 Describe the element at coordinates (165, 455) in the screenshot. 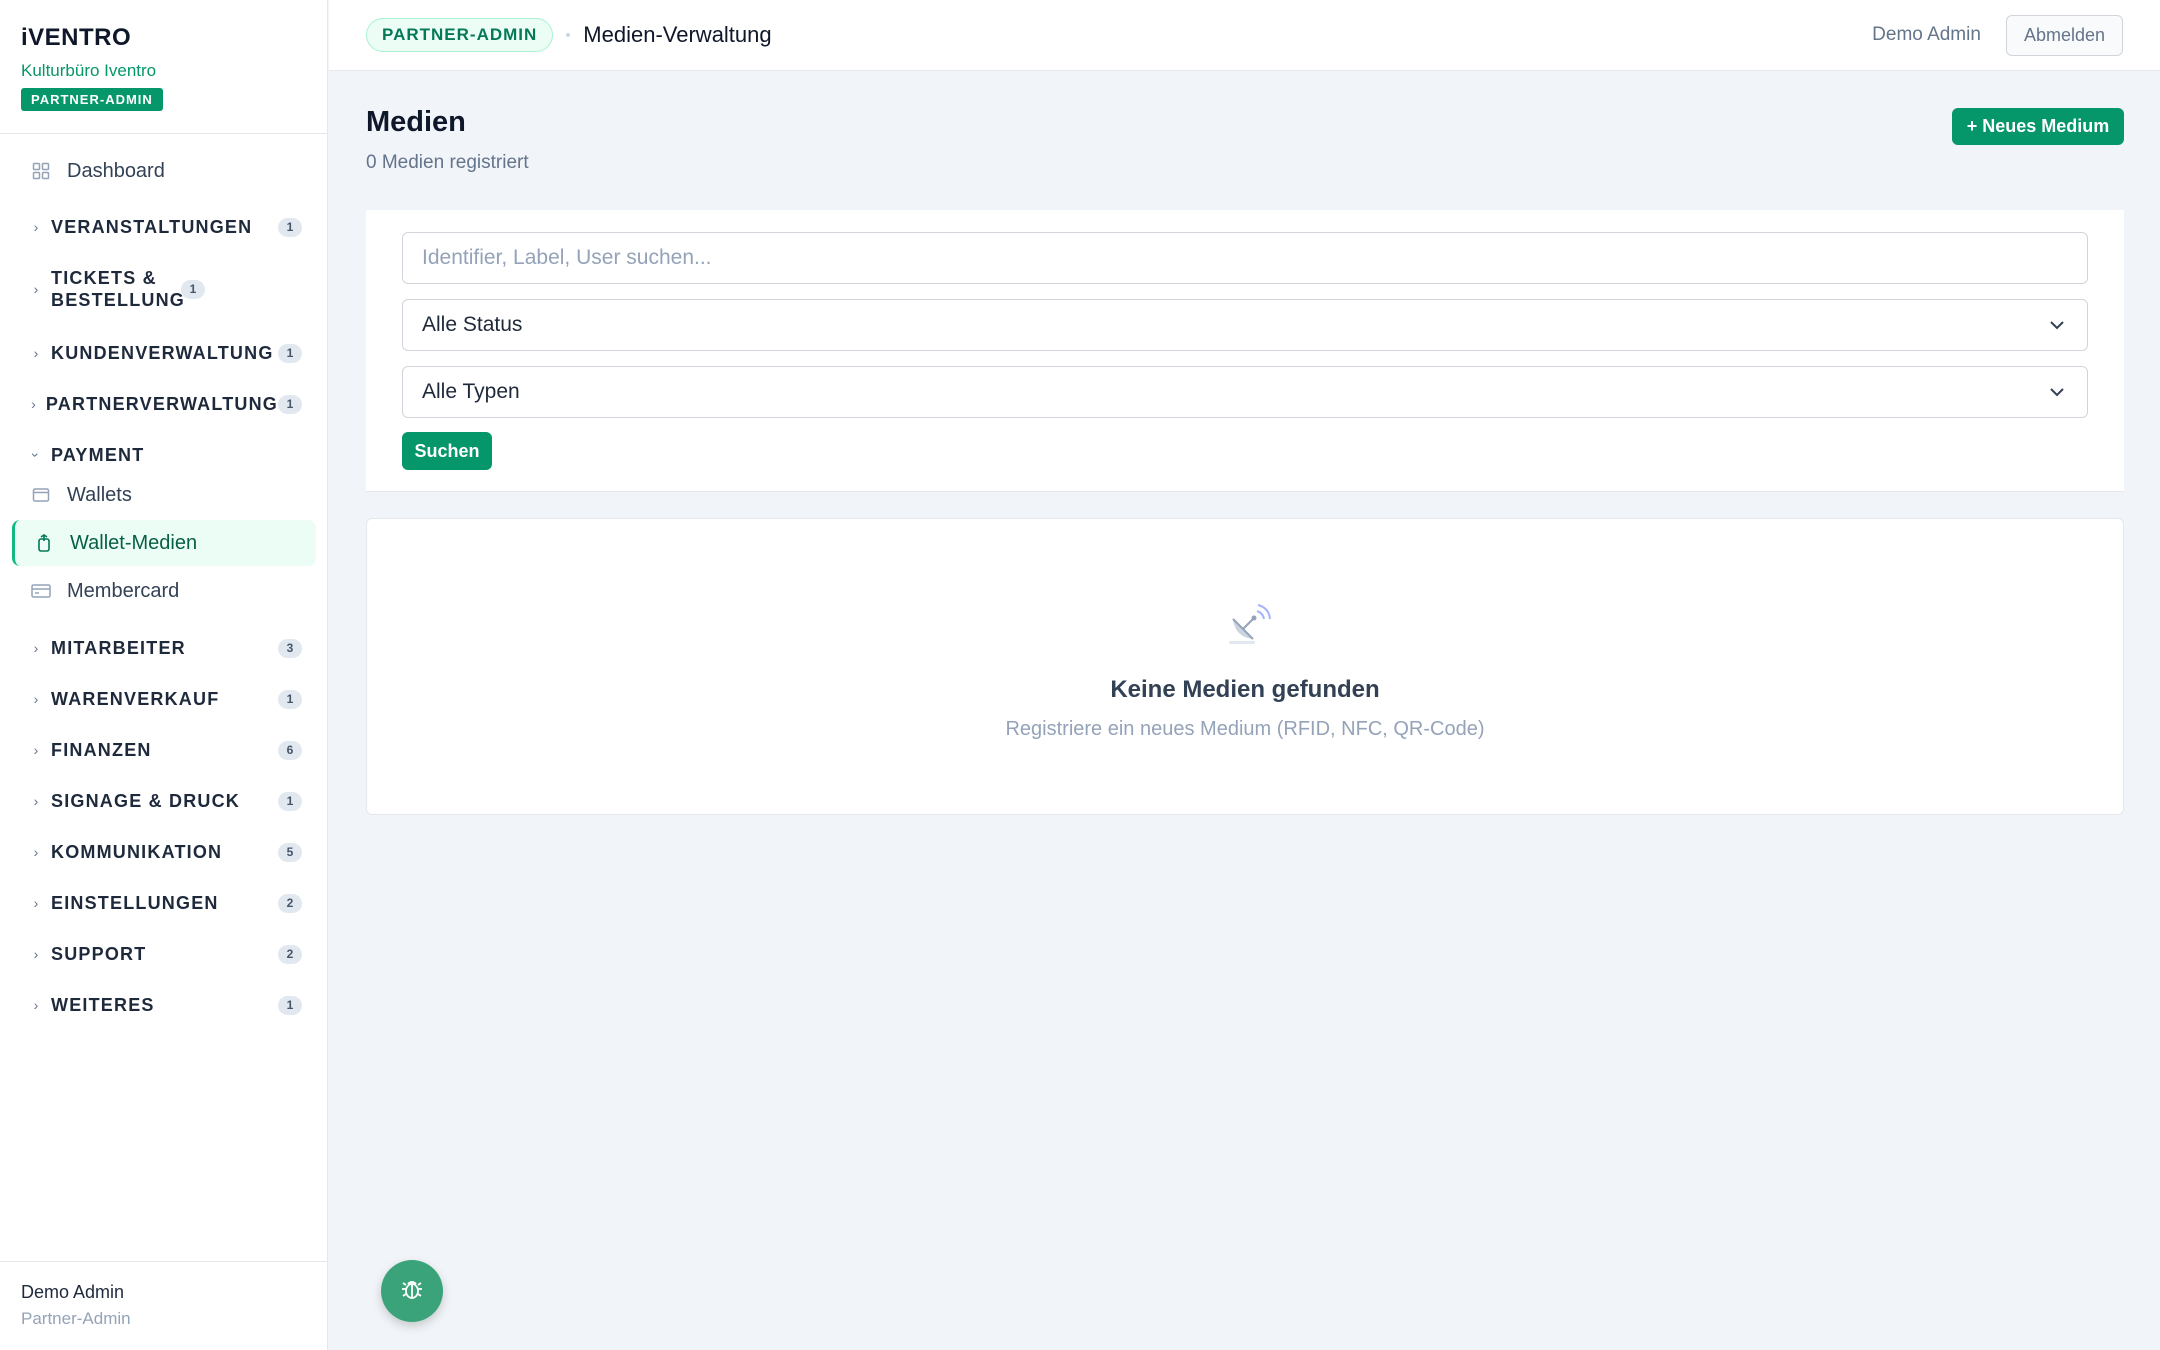

I see `sidebar-group-payment: › PAYMENT` at that location.